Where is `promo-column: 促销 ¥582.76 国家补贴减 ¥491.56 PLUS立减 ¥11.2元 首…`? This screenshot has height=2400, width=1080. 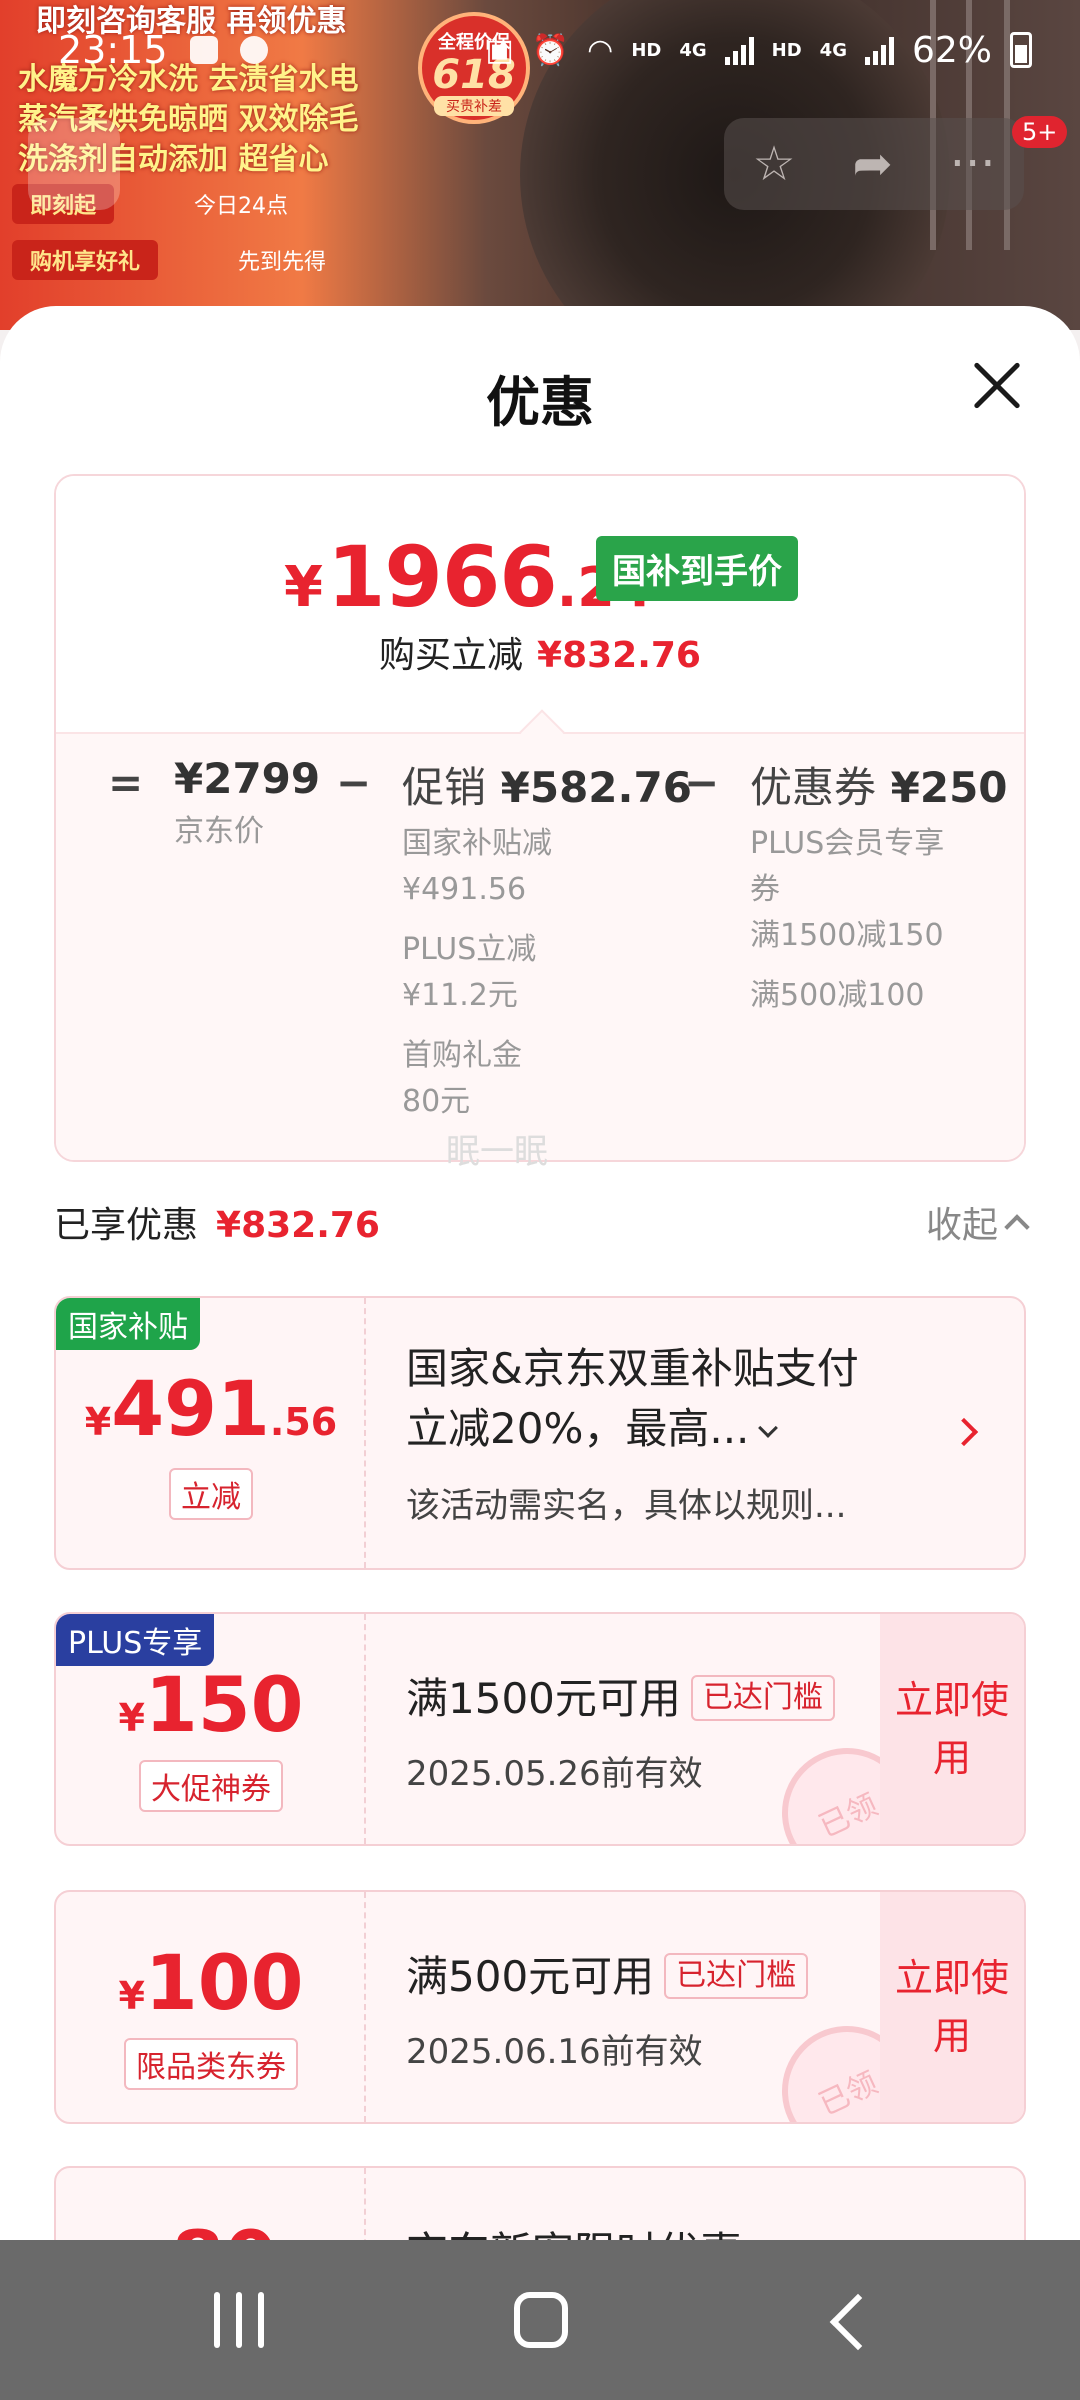 promo-column: 促销 ¥582.76 国家补贴减 ¥491.56 PLUS立减 ¥11.2元 首… is located at coordinates (547, 939).